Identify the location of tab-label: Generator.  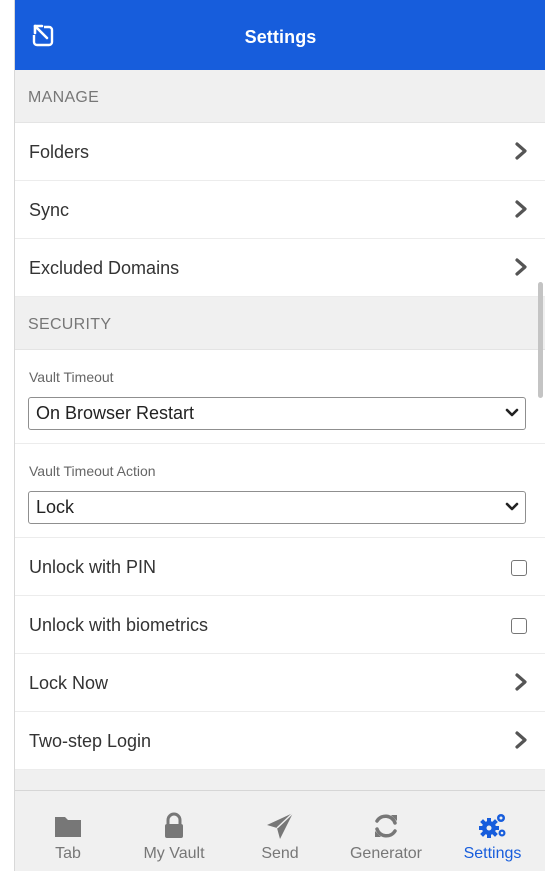
(386, 853).